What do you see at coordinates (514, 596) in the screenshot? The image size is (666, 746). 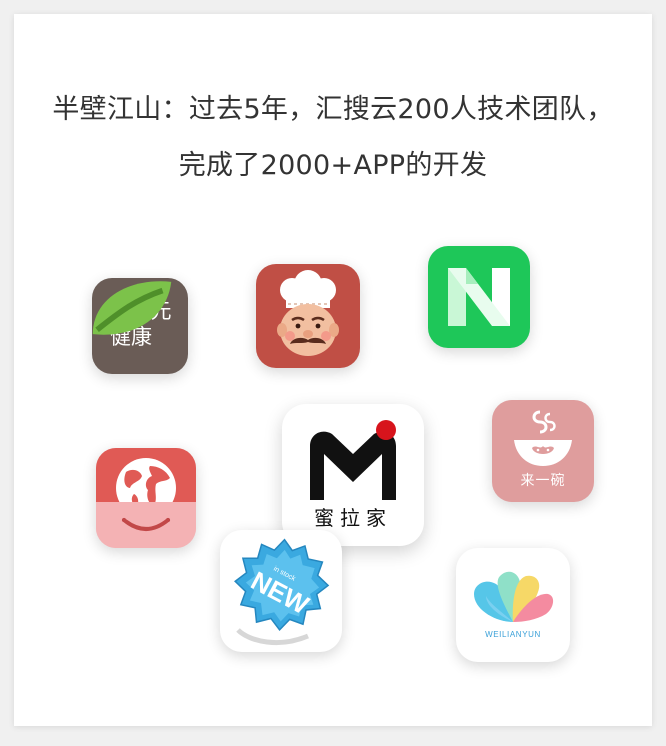 I see `flower-petal-icon` at bounding box center [514, 596].